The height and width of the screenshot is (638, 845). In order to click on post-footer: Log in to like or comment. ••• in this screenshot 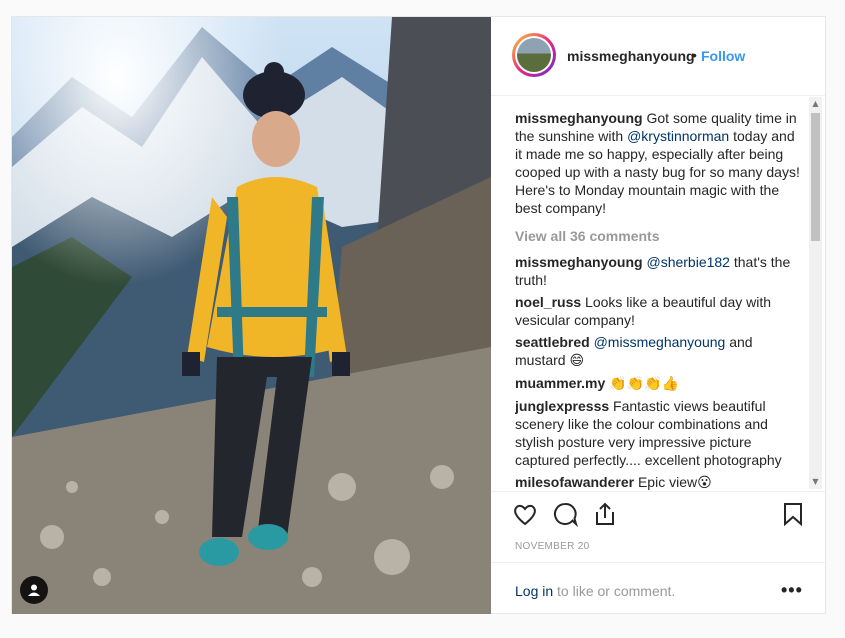, I will do `click(658, 588)`.